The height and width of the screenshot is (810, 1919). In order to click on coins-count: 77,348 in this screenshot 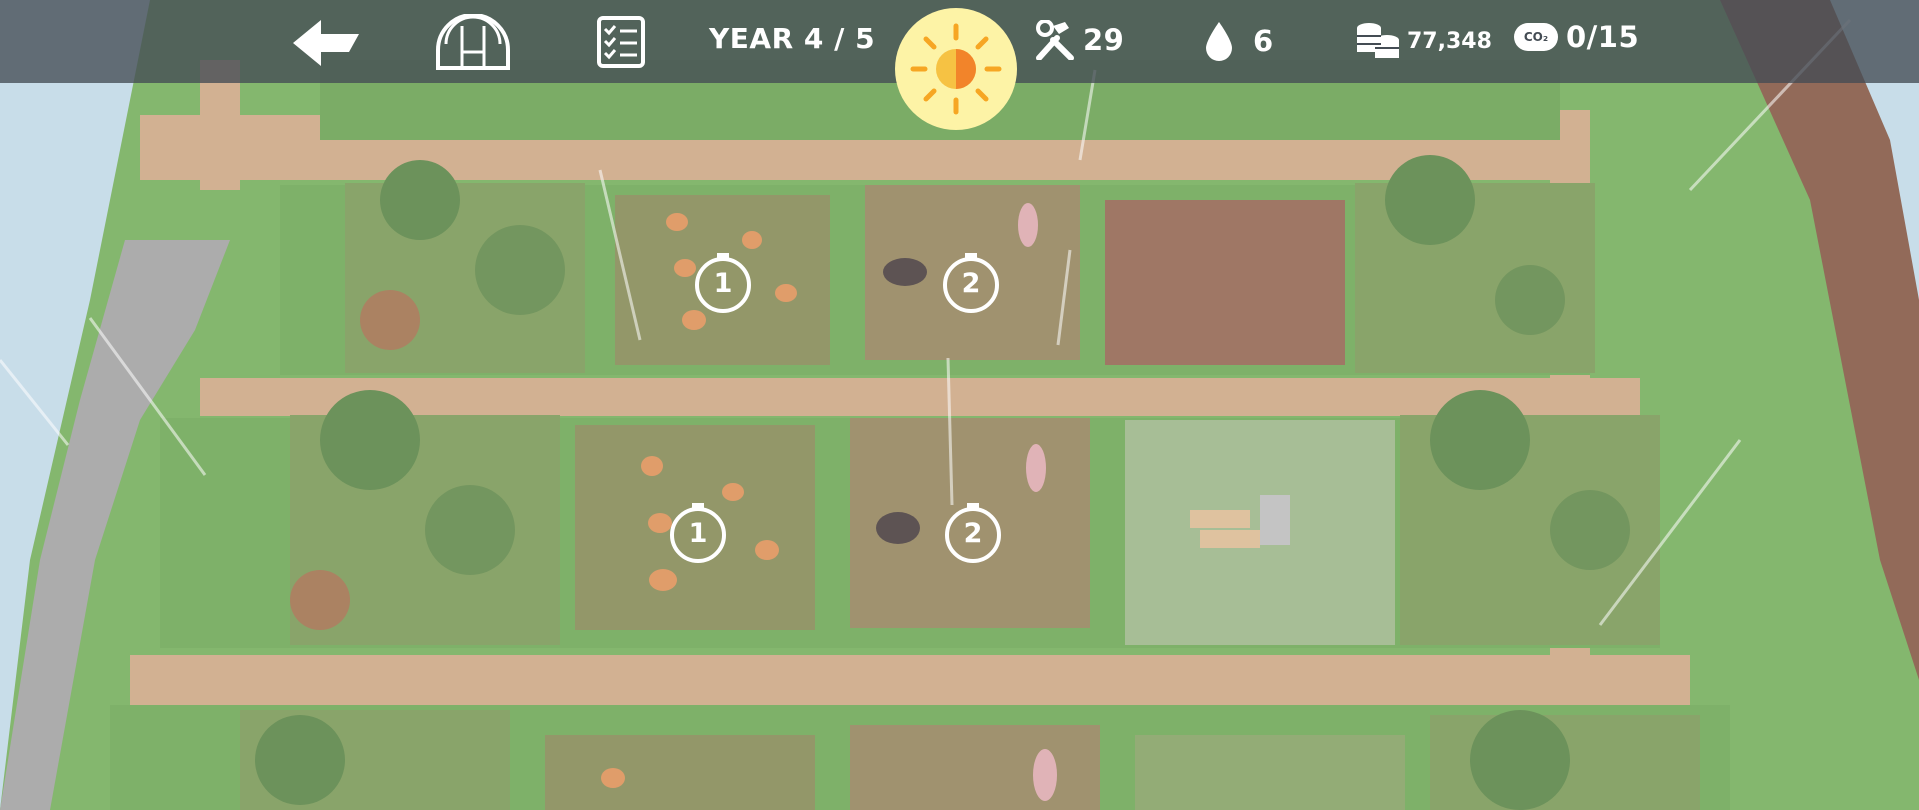, I will do `click(1449, 41)`.